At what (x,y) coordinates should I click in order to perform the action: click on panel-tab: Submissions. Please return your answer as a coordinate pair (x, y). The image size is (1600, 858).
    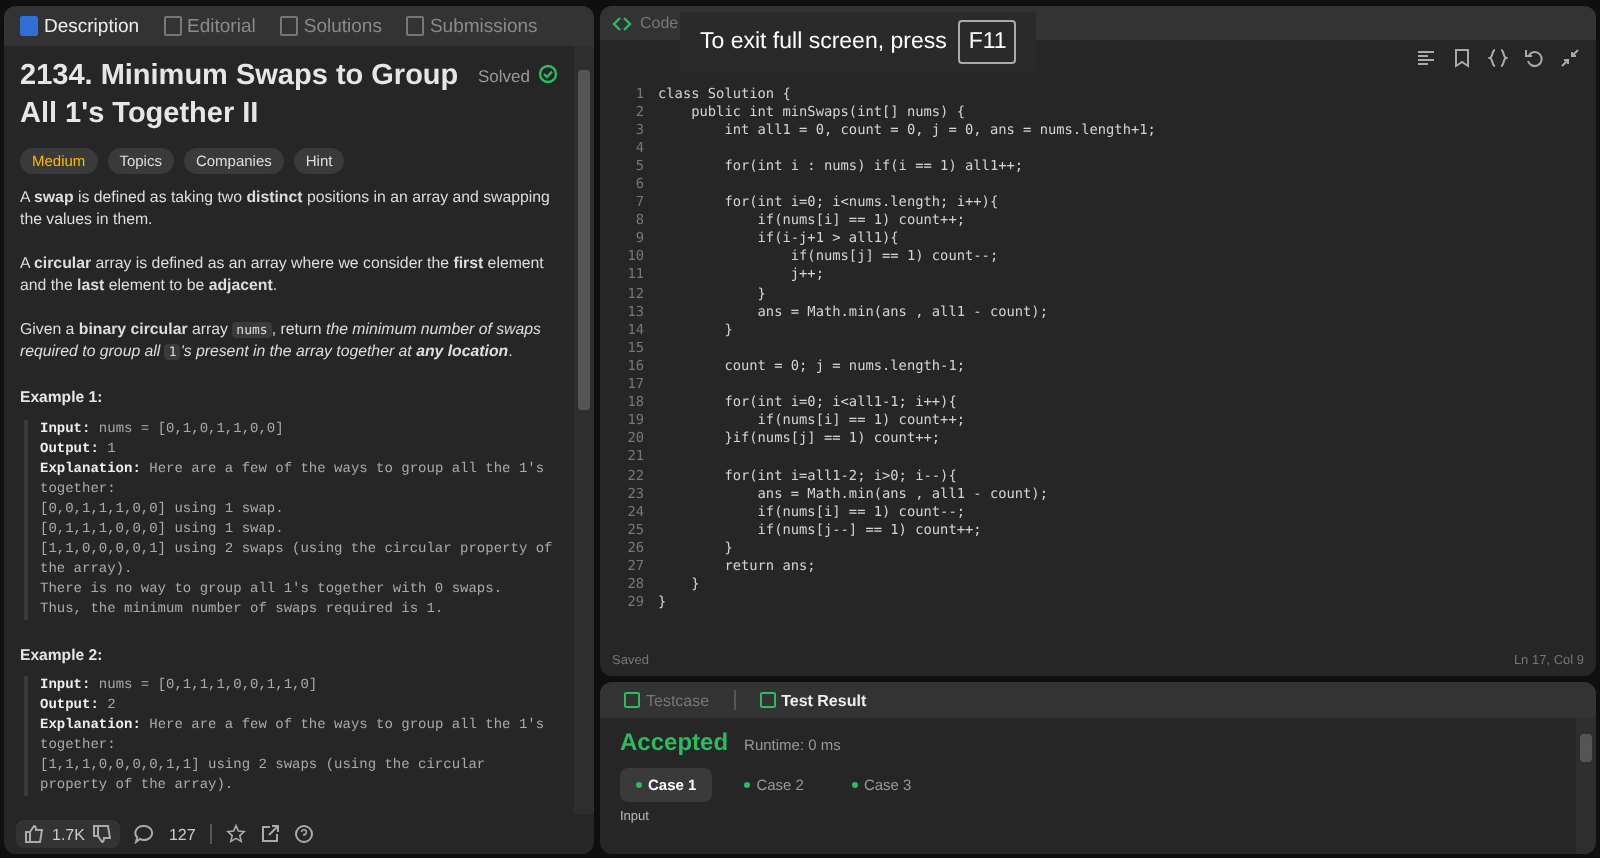
    Looking at the image, I should click on (471, 26).